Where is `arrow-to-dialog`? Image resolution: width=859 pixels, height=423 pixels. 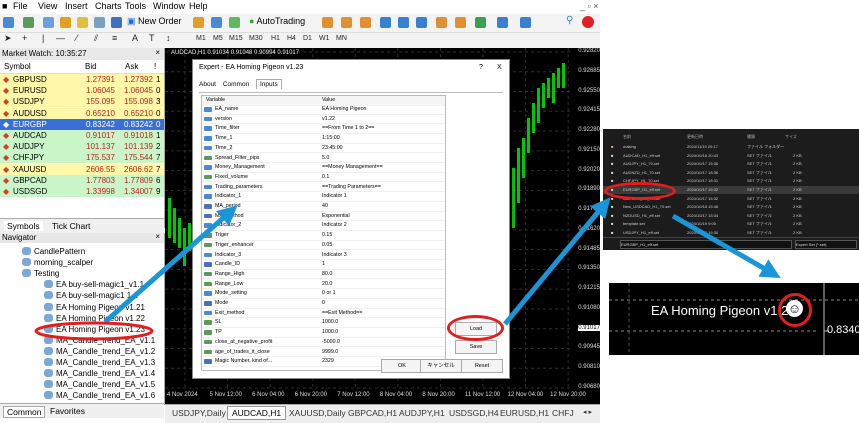 arrow-to-dialog is located at coordinates (170, 264).